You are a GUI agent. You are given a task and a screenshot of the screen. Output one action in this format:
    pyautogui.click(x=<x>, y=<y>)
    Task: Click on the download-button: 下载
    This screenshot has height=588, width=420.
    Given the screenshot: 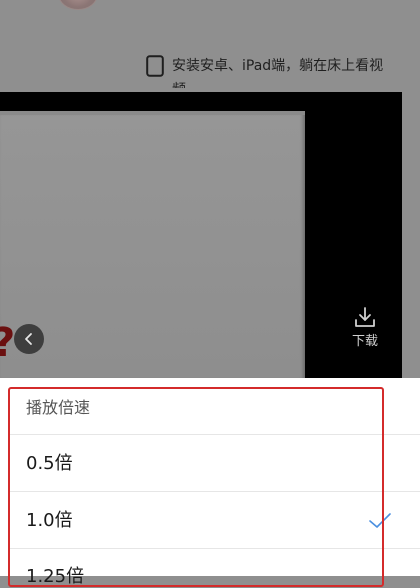 What is the action you would take?
    pyautogui.click(x=365, y=328)
    